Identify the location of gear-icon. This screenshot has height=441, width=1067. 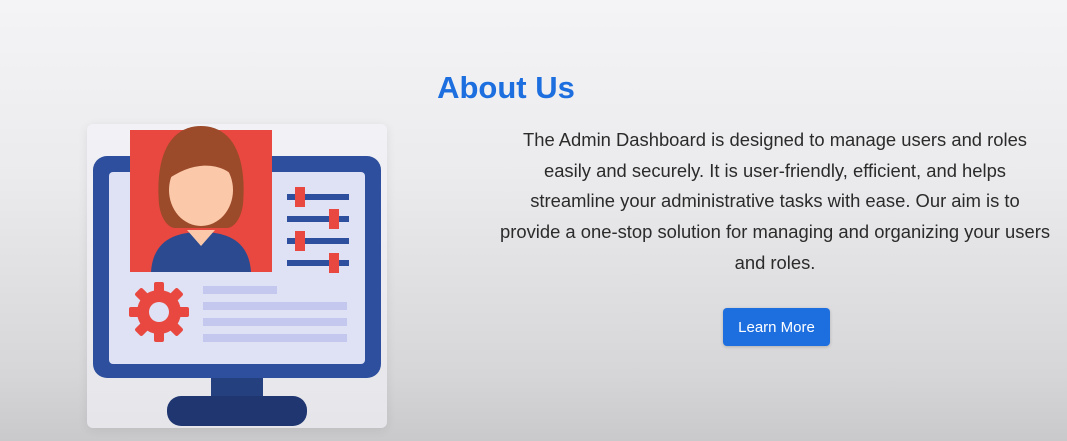
(159, 312).